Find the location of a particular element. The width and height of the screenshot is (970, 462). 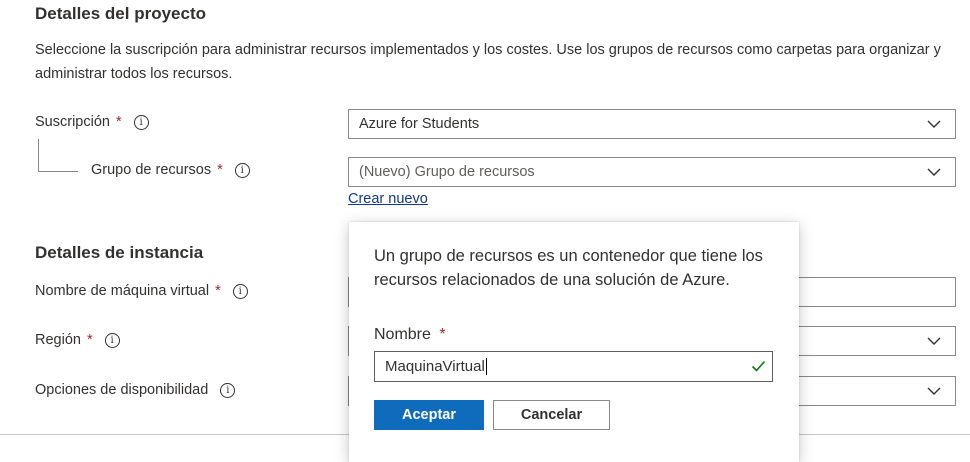

cancel-button: Cancelar is located at coordinates (551, 415).